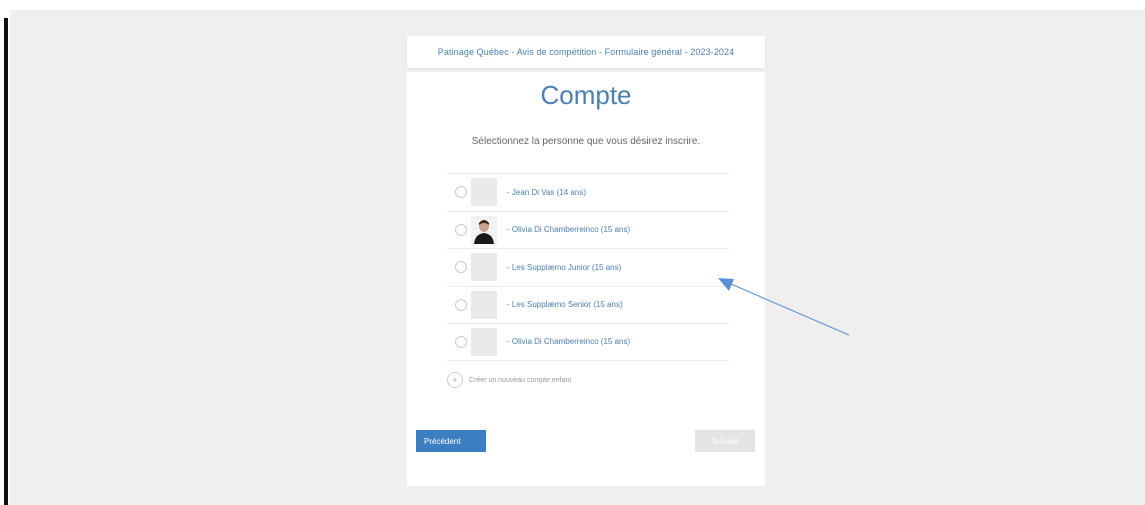  I want to click on person-label: - Les Supplæmo Junior (15 ans), so click(564, 267).